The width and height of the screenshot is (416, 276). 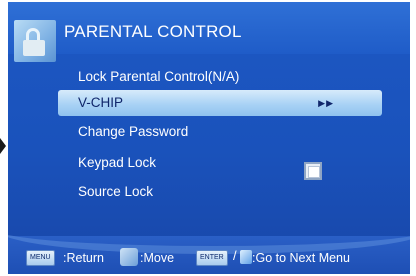 What do you see at coordinates (129, 257) in the screenshot?
I see `dpad-icon` at bounding box center [129, 257].